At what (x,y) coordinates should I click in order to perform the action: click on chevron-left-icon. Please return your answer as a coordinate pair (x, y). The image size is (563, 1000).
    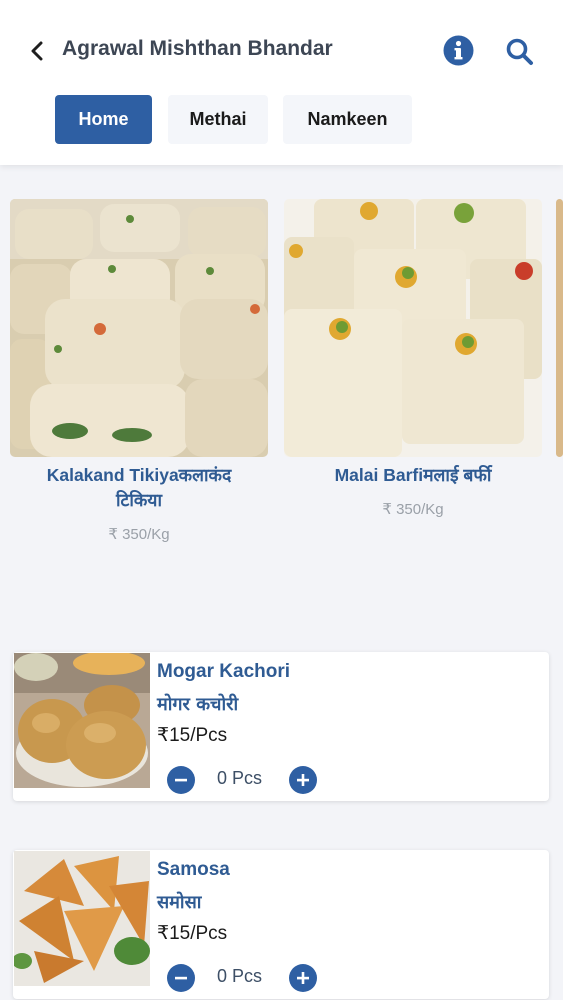
    Looking at the image, I should click on (37, 51).